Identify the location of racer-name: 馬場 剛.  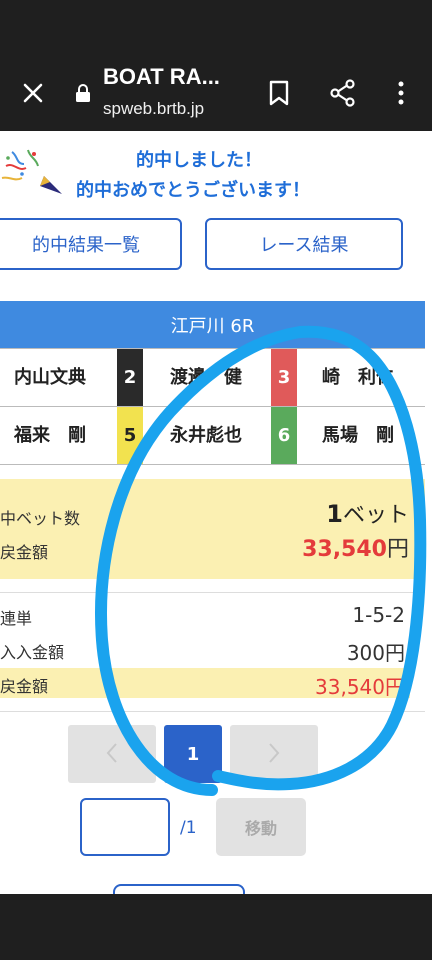
(358, 435).